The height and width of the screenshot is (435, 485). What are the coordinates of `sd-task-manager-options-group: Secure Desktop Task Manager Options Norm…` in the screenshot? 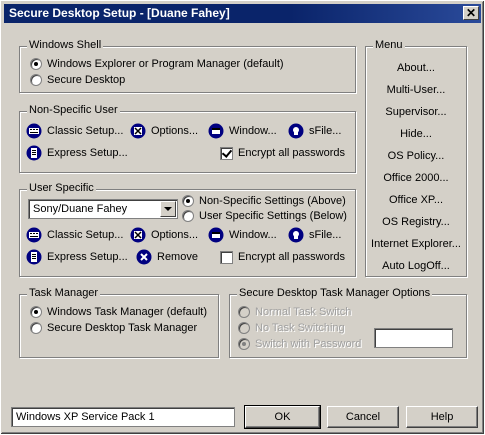 It's located at (348, 322).